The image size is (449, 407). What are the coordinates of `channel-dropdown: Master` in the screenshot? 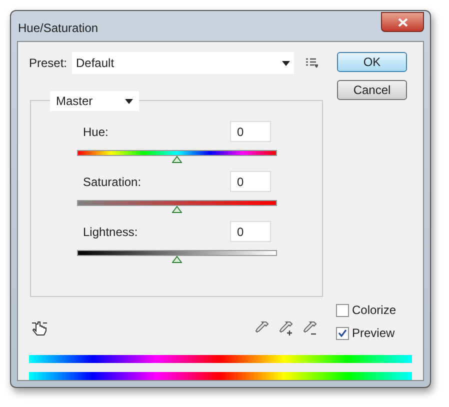 It's located at (94, 101).